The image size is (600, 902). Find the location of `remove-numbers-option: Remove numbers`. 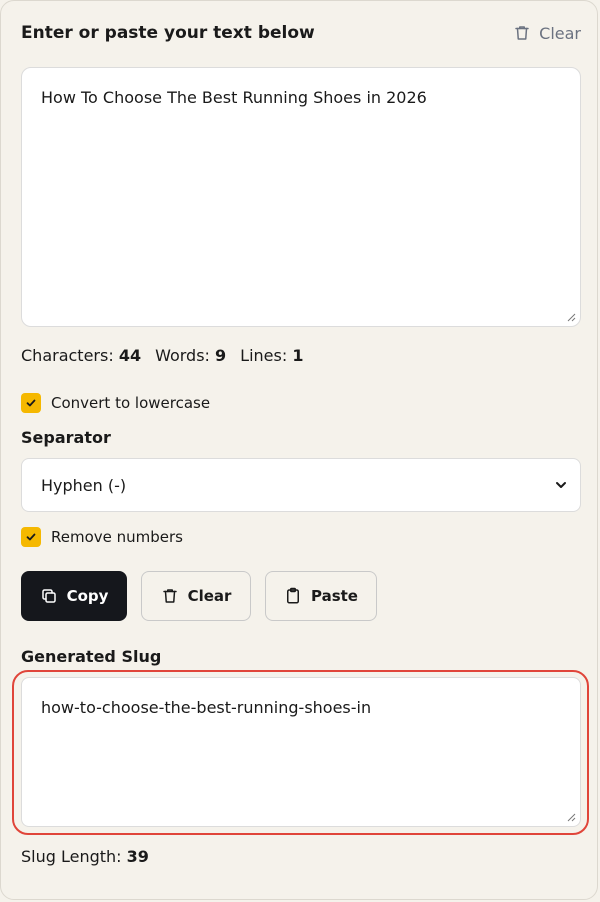

remove-numbers-option: Remove numbers is located at coordinates (102, 537).